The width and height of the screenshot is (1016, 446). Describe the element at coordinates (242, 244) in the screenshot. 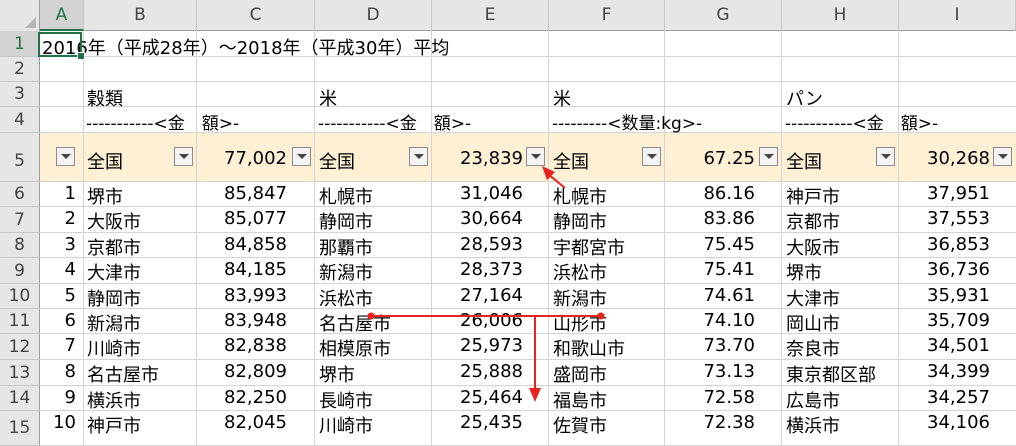

I see `value-cell: 84,858` at that location.